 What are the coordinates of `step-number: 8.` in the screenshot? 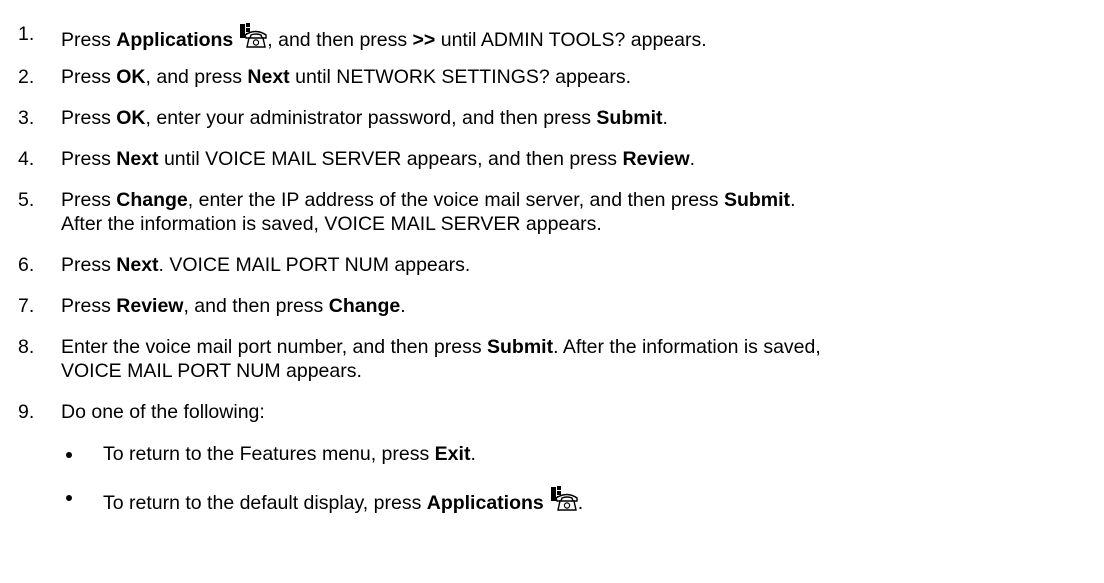 It's located at (26, 347).